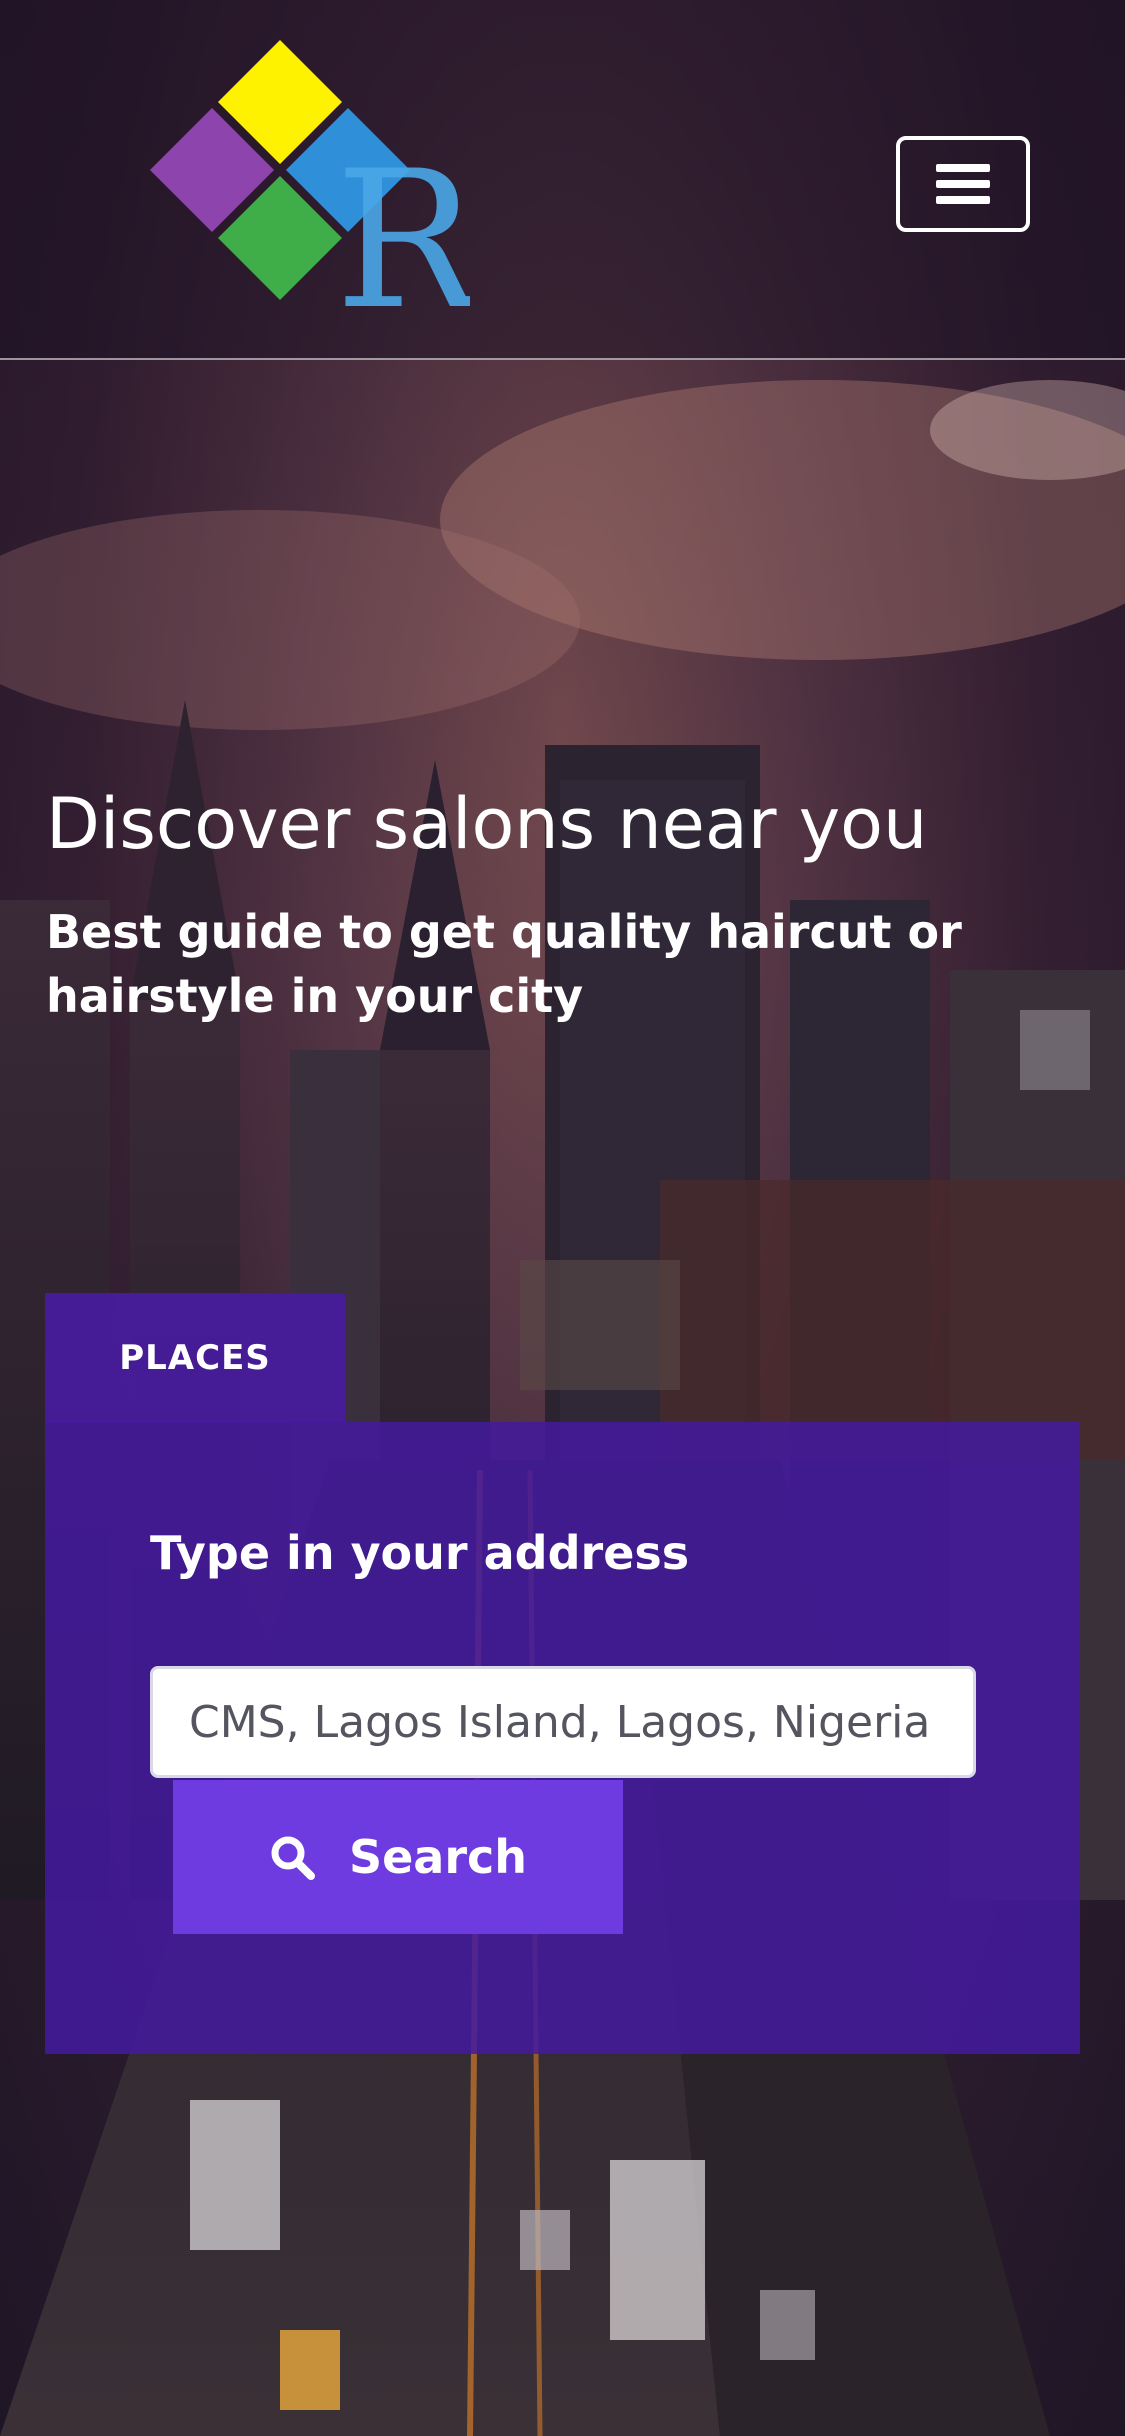 The image size is (1125, 2436). I want to click on hamburger-menu-icon, so click(963, 184).